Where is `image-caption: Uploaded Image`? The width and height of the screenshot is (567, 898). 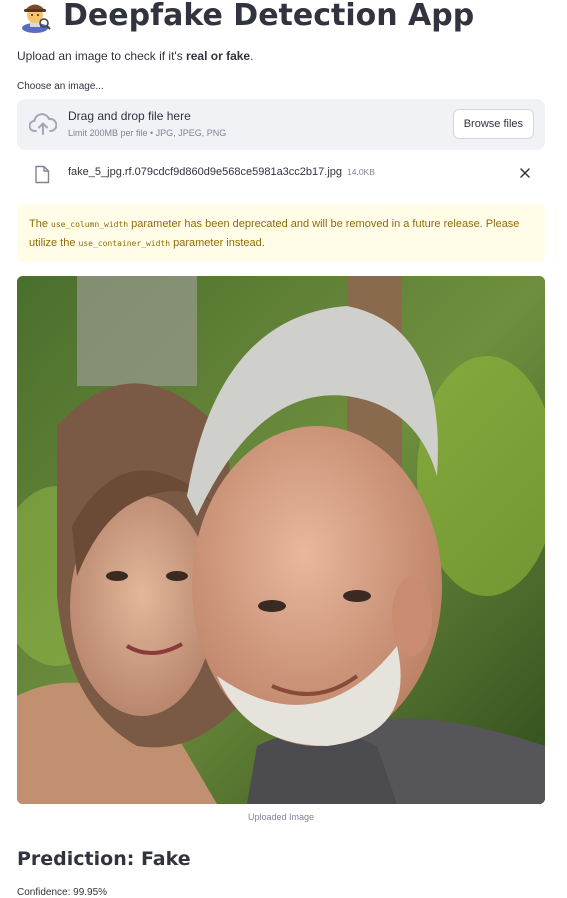
image-caption: Uploaded Image is located at coordinates (281, 817).